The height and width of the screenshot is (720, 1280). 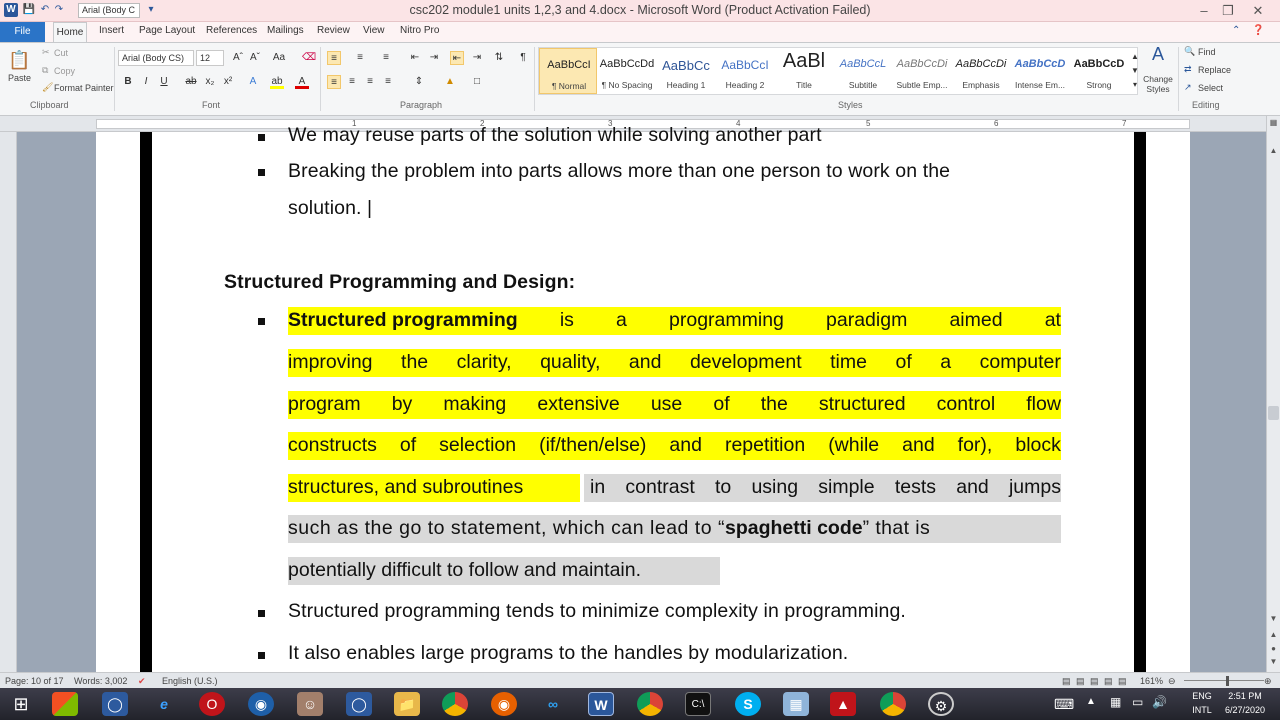 I want to click on zoom-slider, so click(x=1224, y=680).